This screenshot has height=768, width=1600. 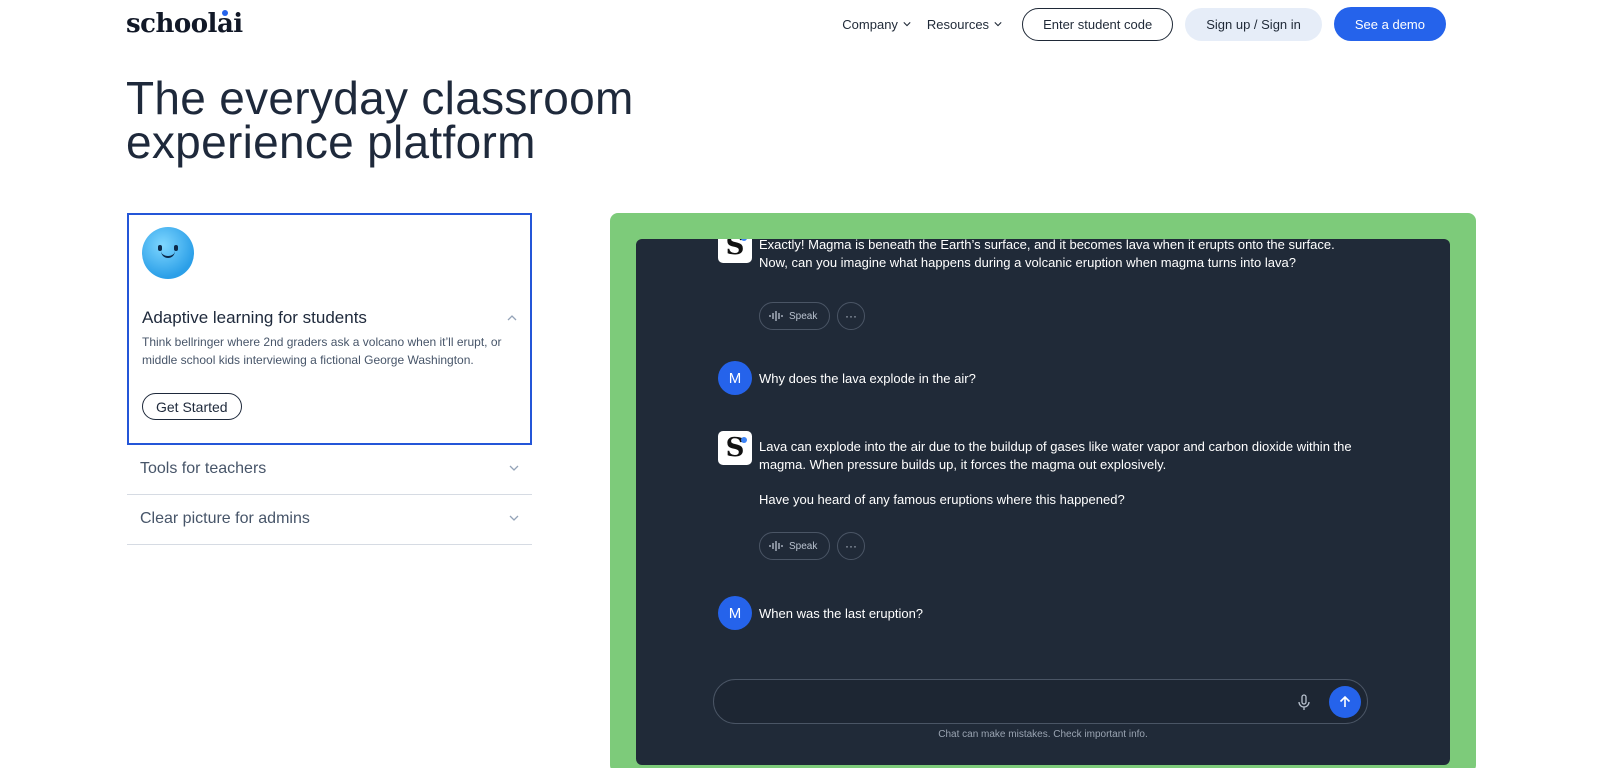 What do you see at coordinates (870, 24) in the screenshot?
I see `nav-company-label: Company` at bounding box center [870, 24].